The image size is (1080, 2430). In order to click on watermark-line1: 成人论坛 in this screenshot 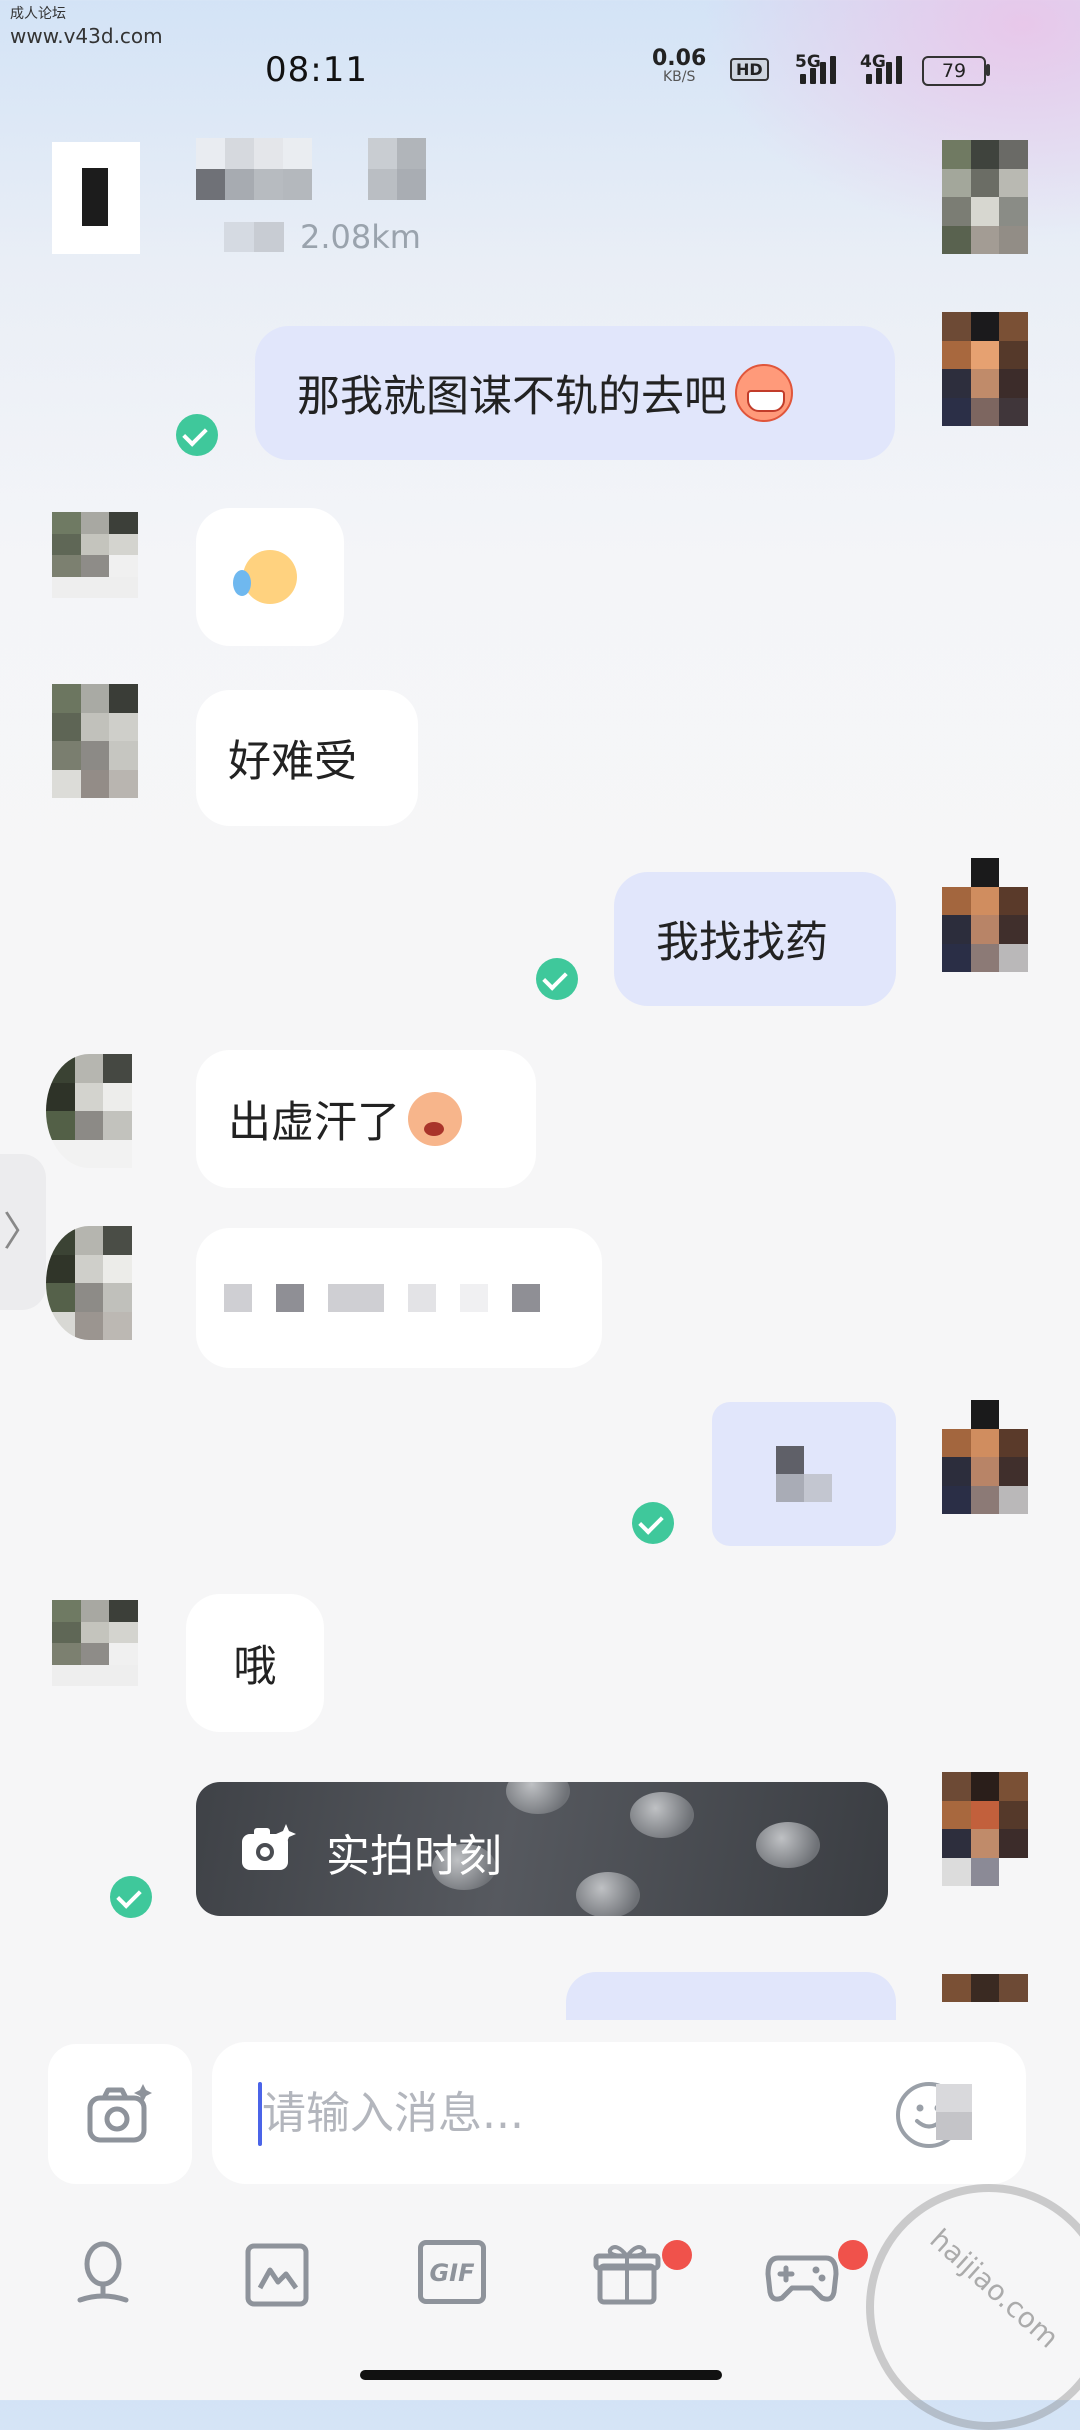, I will do `click(38, 14)`.